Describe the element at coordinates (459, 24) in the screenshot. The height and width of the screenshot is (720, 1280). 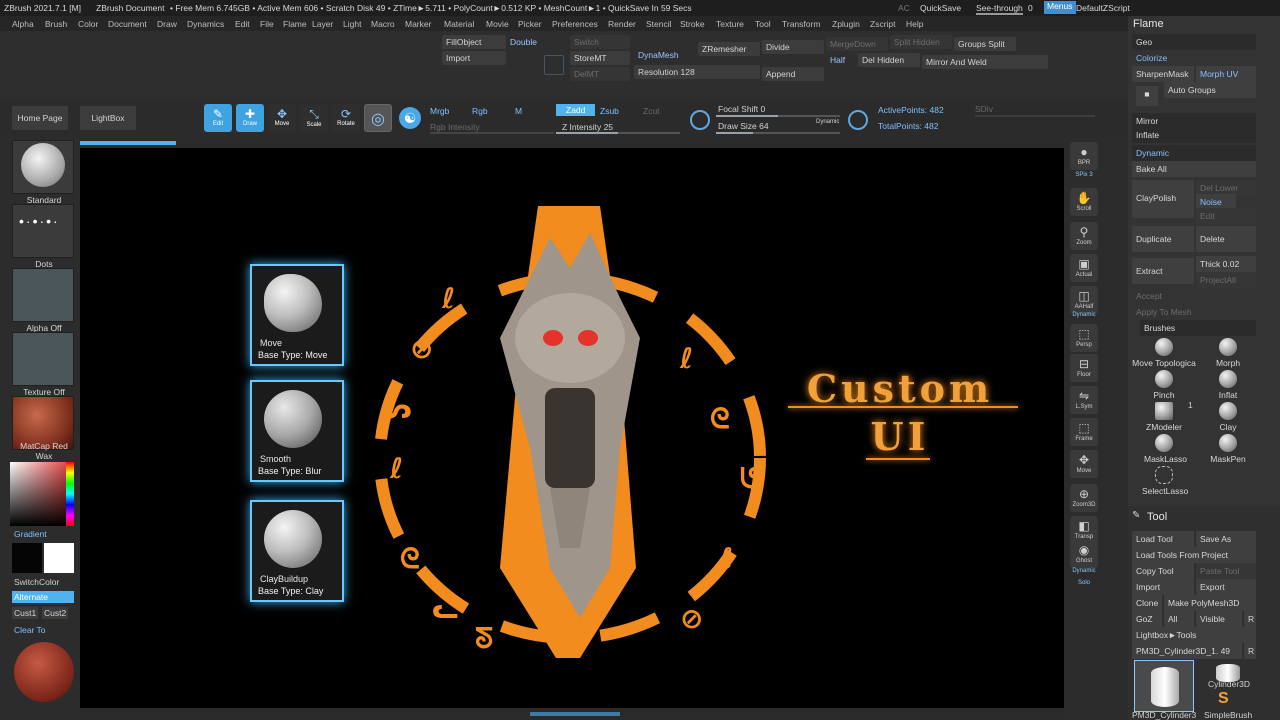
I see `menu-material: Material` at that location.